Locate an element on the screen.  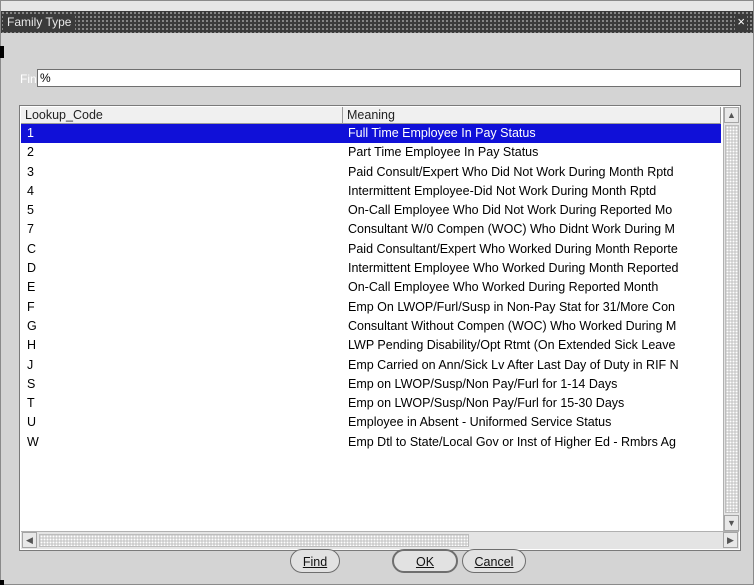
table-header: Lookup_Code Meaning is located at coordinates (371, 115).